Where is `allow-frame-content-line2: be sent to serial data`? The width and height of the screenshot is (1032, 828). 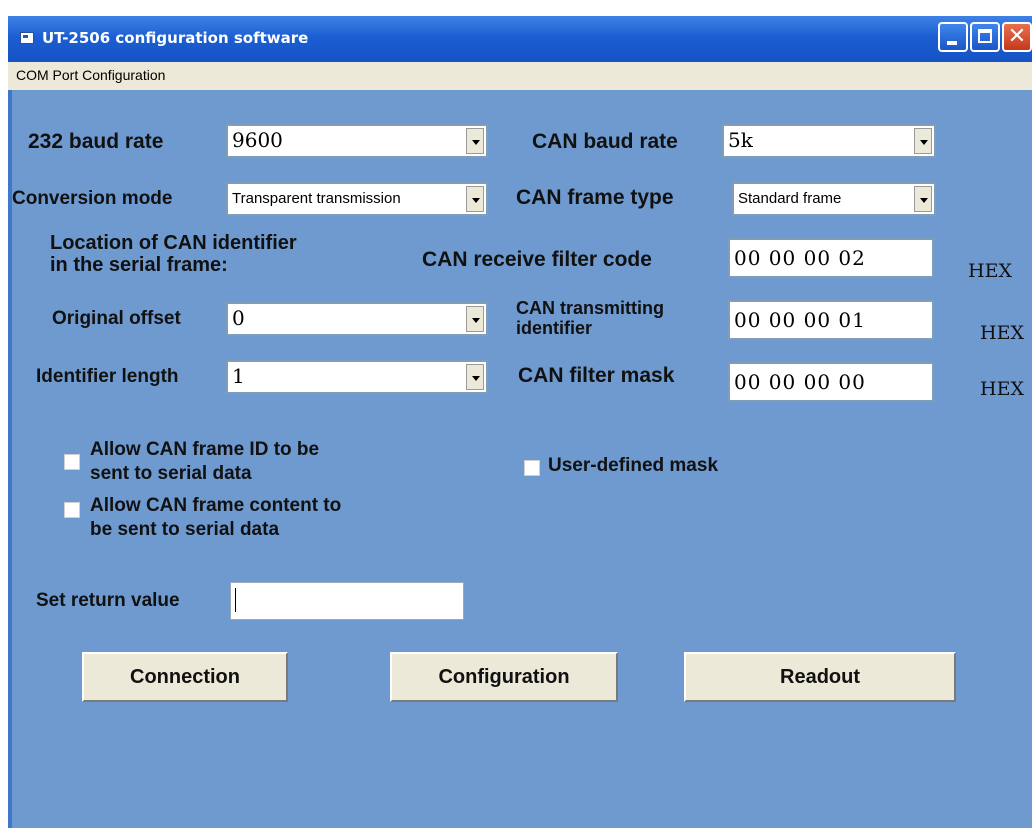 allow-frame-content-line2: be sent to serial data is located at coordinates (185, 529).